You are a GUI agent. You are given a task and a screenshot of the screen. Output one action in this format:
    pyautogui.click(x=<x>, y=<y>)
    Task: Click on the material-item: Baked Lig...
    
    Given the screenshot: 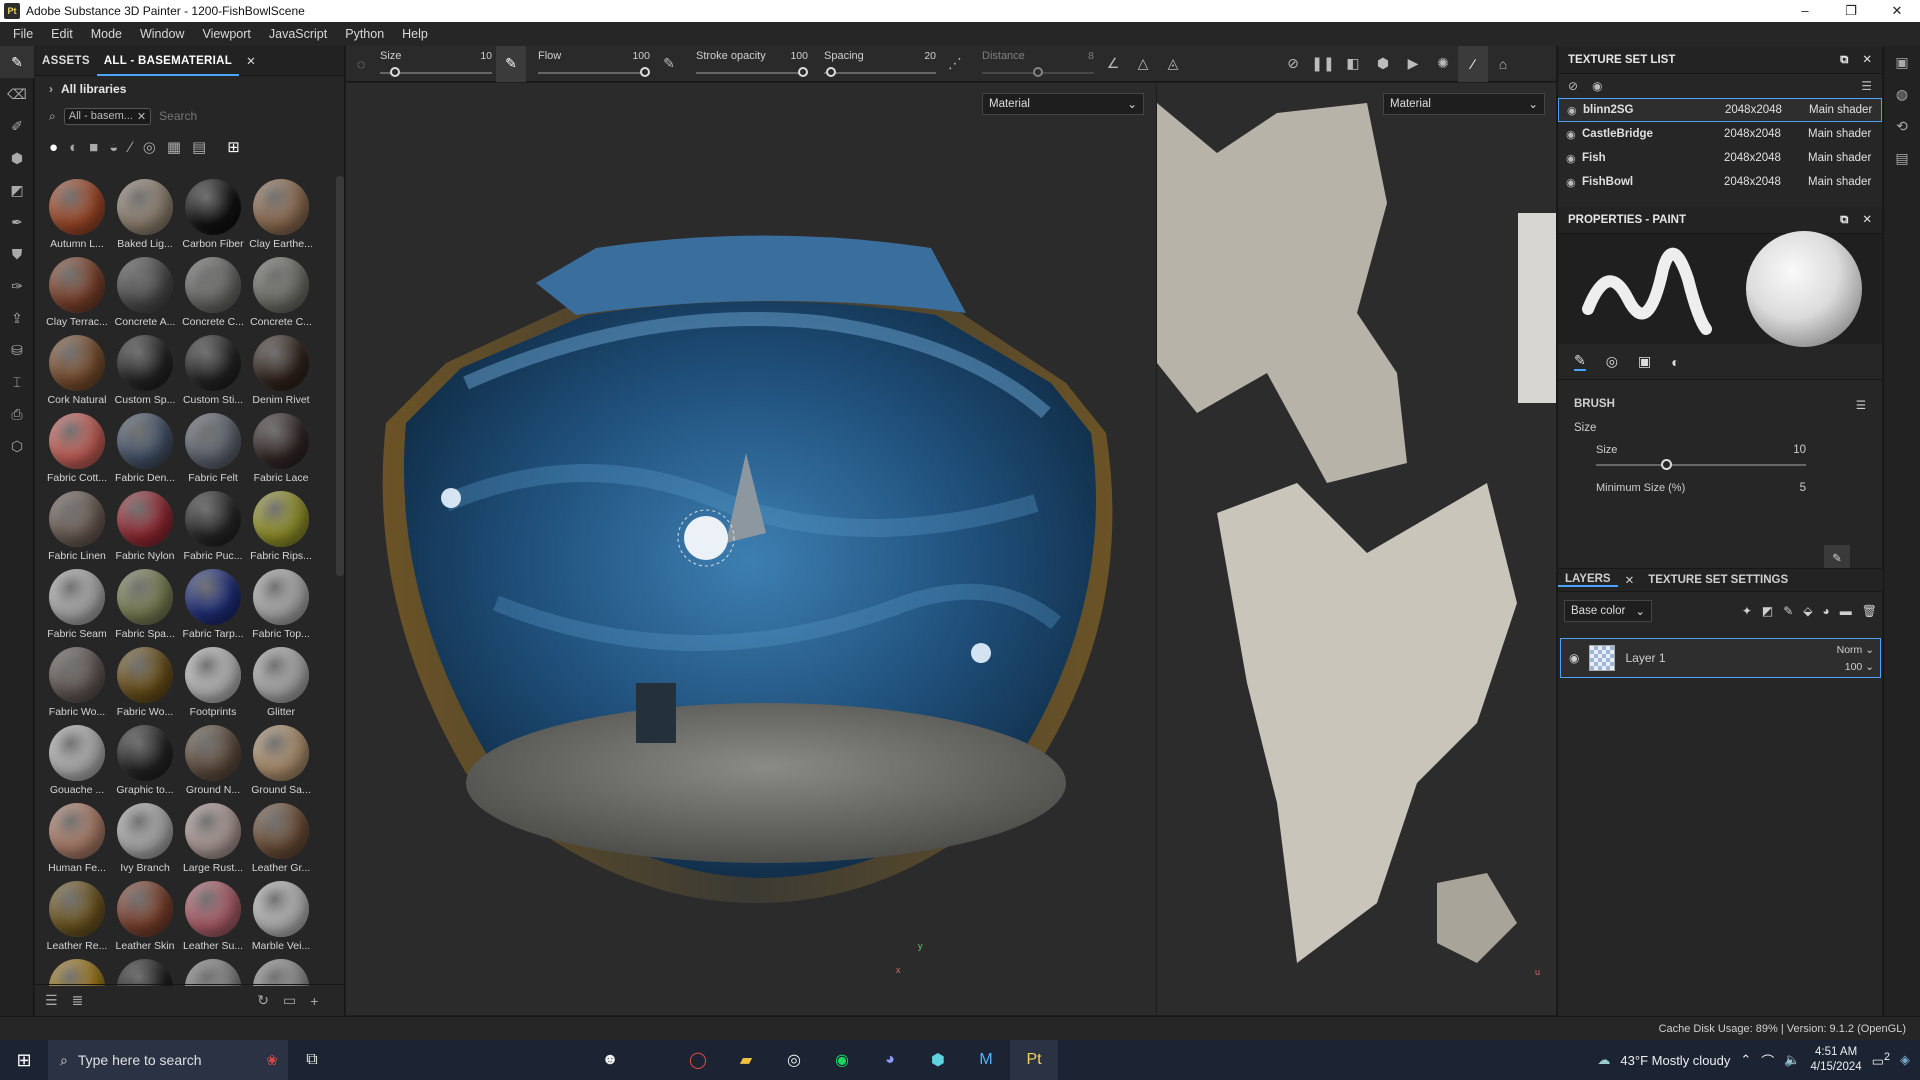 What is the action you would take?
    pyautogui.click(x=145, y=215)
    